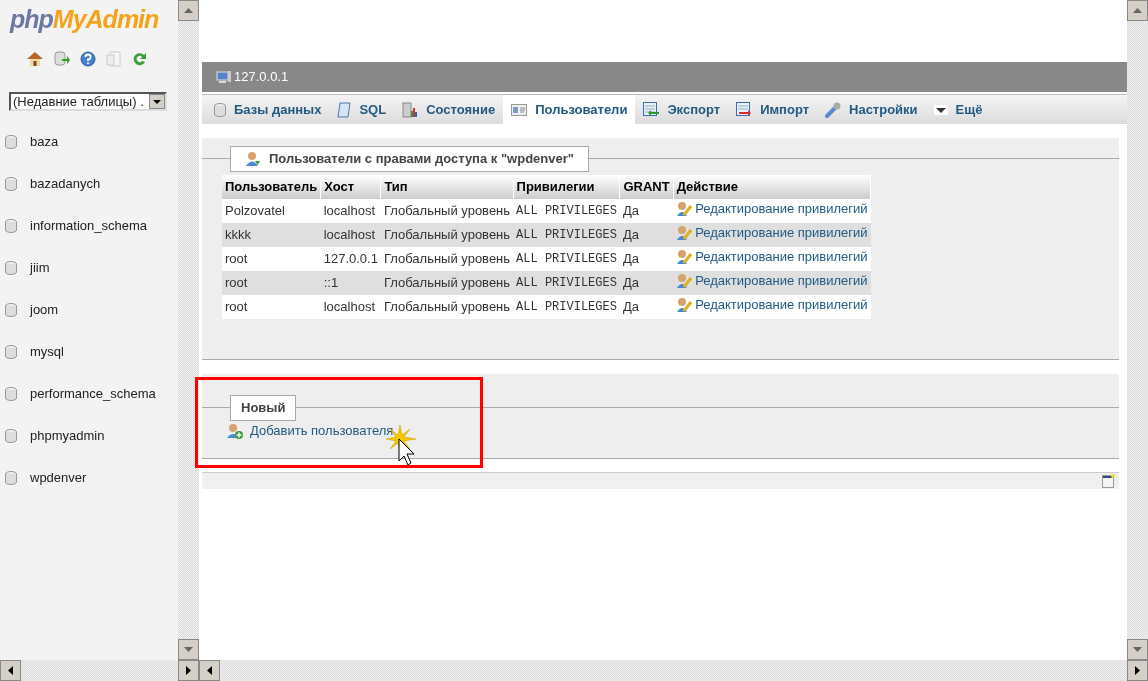 Image resolution: width=1148 pixels, height=681 pixels. What do you see at coordinates (447, 187) in the screenshot?
I see `column-header: Тип` at bounding box center [447, 187].